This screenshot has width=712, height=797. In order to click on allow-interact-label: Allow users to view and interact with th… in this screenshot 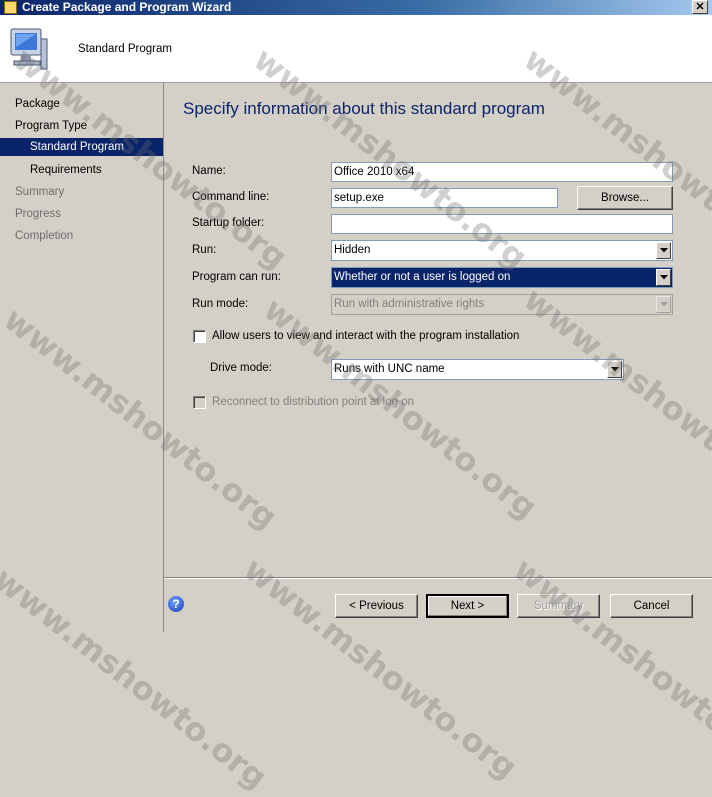, I will do `click(365, 336)`.